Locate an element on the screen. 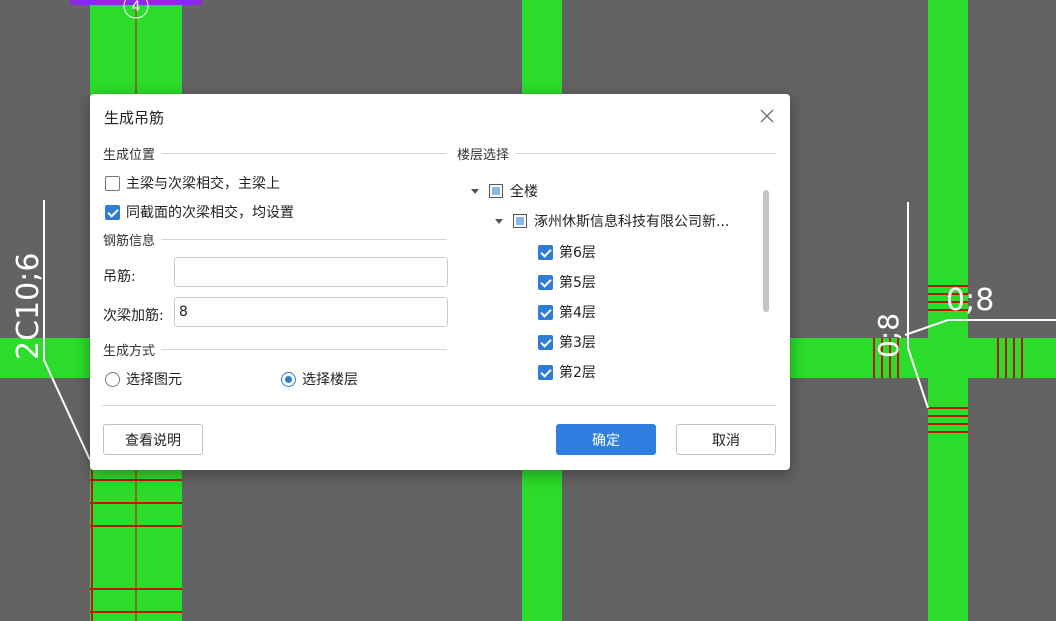  leader-line-left is located at coordinates (67, 330).